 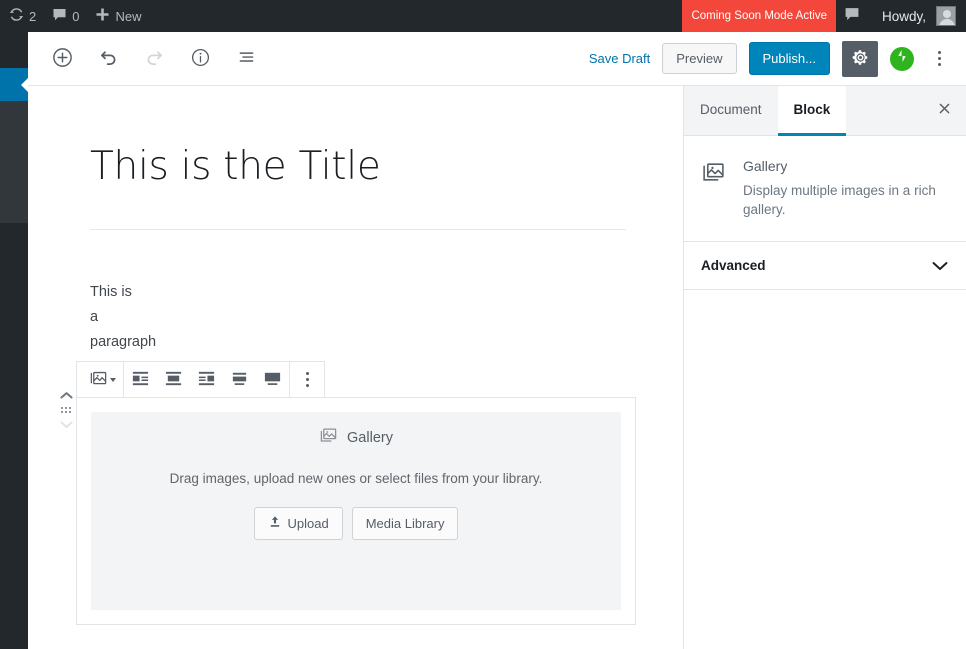 I want to click on more-menu-button, so click(x=939, y=59).